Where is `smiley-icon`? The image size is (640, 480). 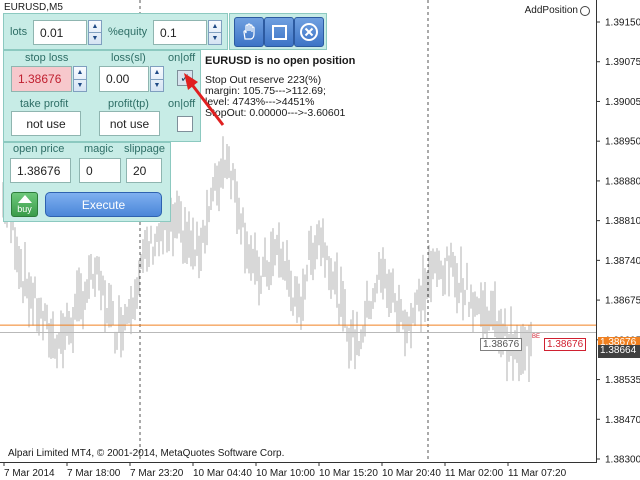
smiley-icon is located at coordinates (585, 10).